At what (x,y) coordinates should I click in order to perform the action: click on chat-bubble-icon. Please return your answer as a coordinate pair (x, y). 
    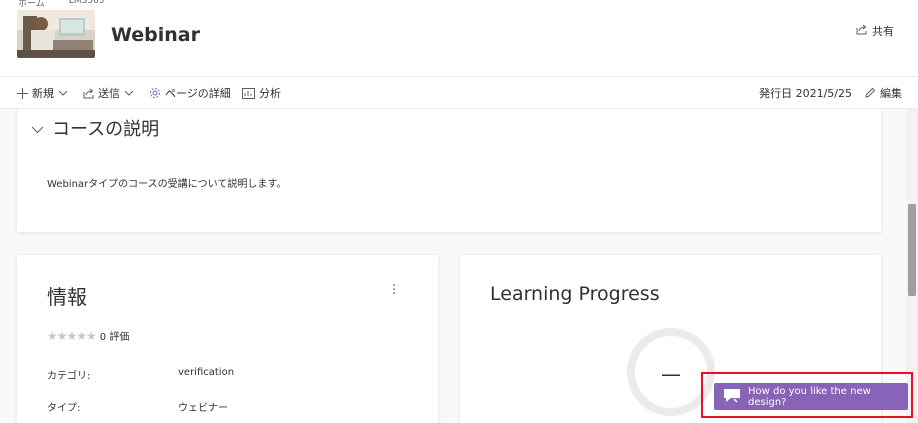
    Looking at the image, I should click on (732, 397).